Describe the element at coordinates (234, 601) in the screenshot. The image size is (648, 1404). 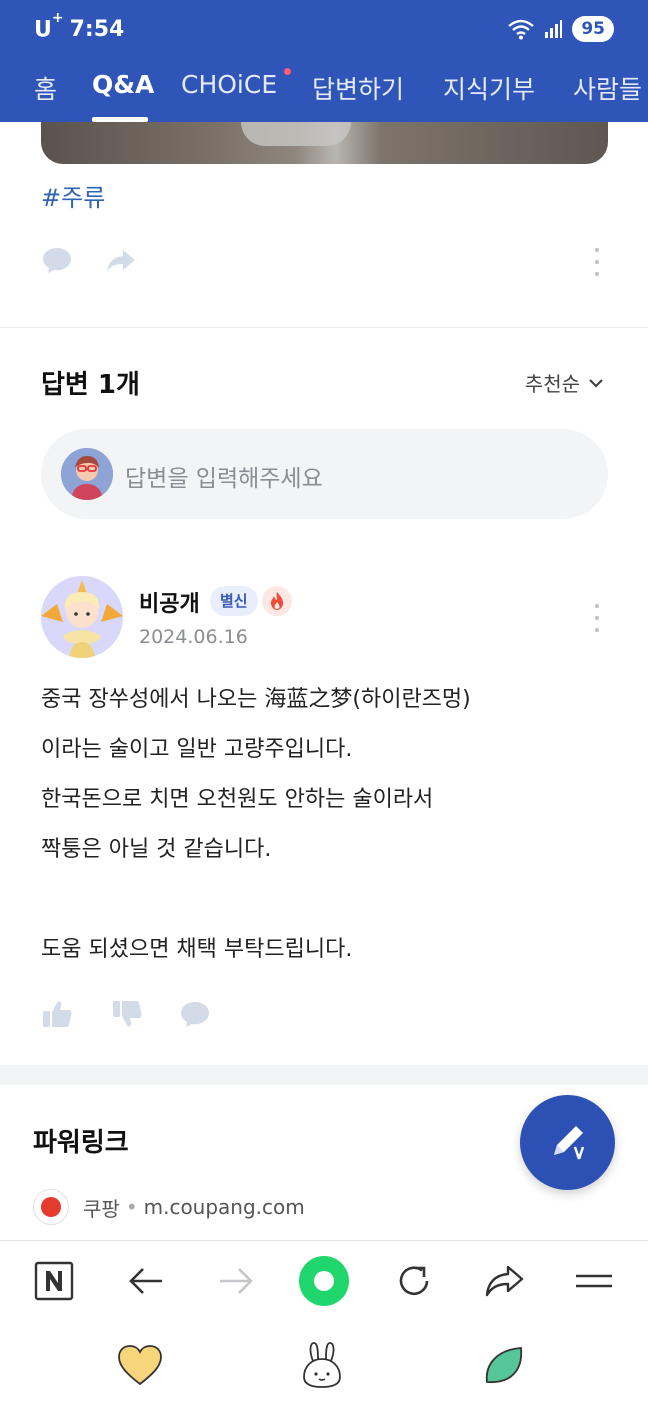
I see `rank-badge: 별신` at that location.